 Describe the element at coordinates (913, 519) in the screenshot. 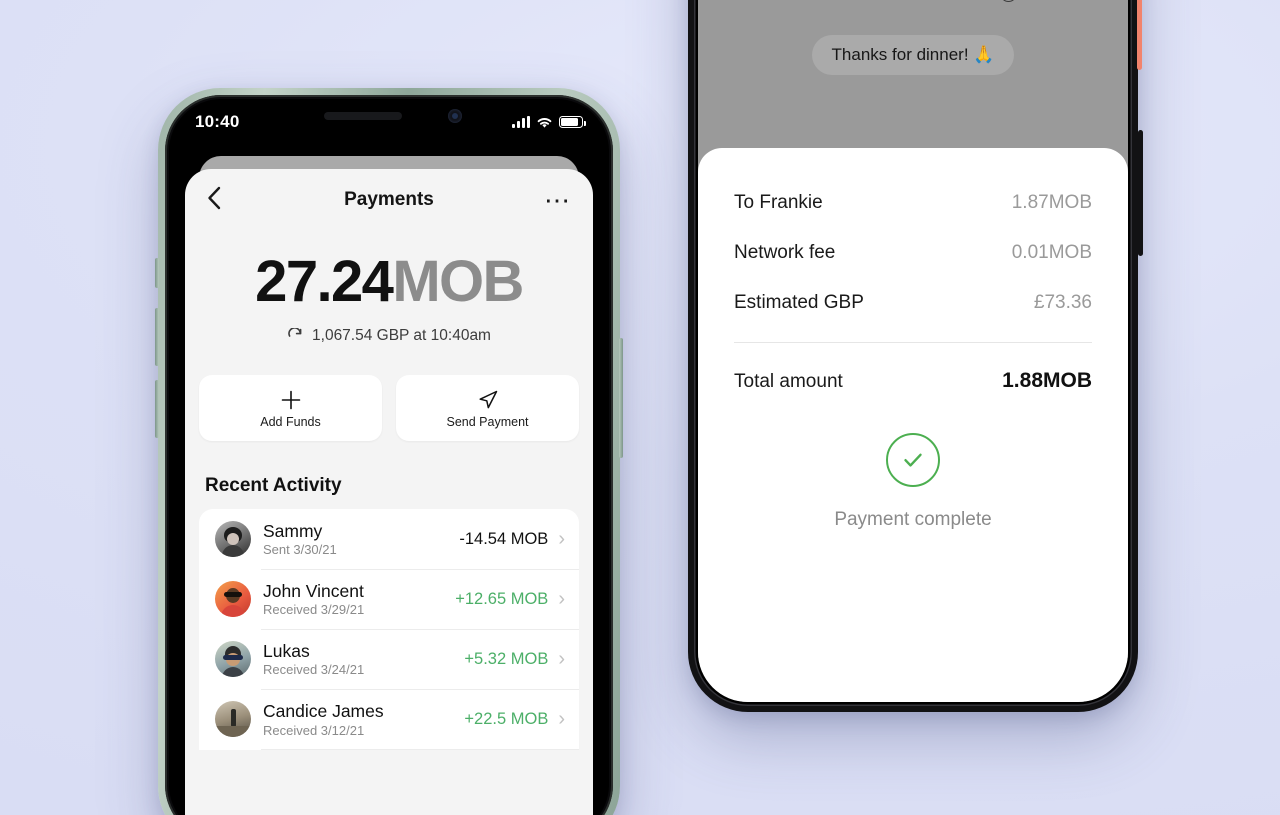

I see `status-badge: Payment complete` at that location.